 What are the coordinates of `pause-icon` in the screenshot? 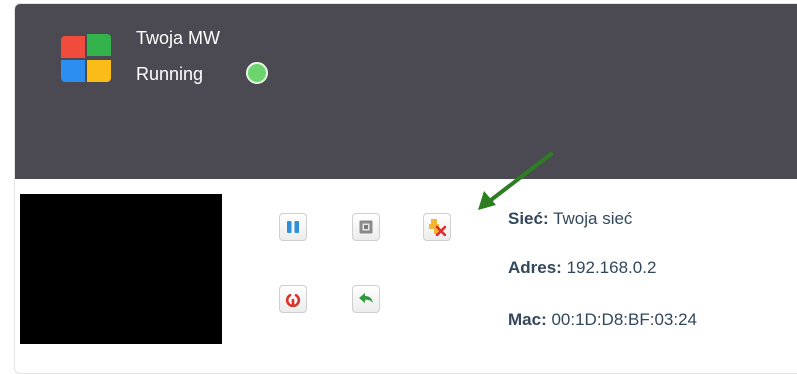 It's located at (293, 227).